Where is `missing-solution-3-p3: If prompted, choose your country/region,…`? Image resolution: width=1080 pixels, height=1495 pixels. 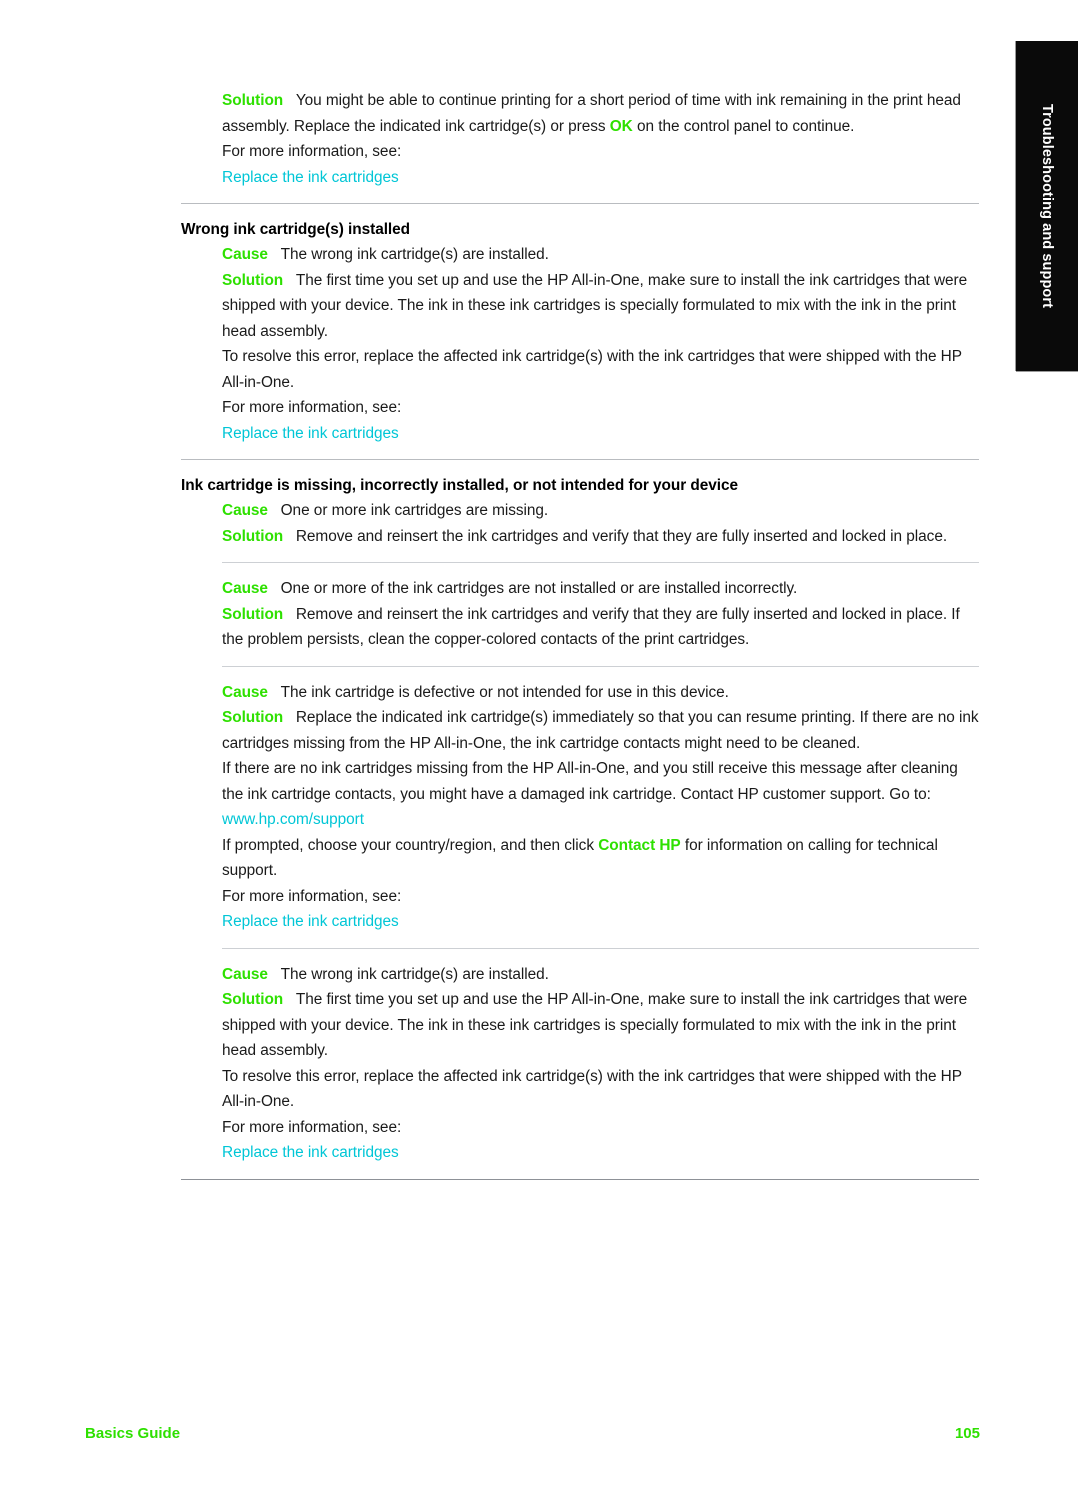 missing-solution-3-p3: If prompted, choose your country/region,… is located at coordinates (600, 858).